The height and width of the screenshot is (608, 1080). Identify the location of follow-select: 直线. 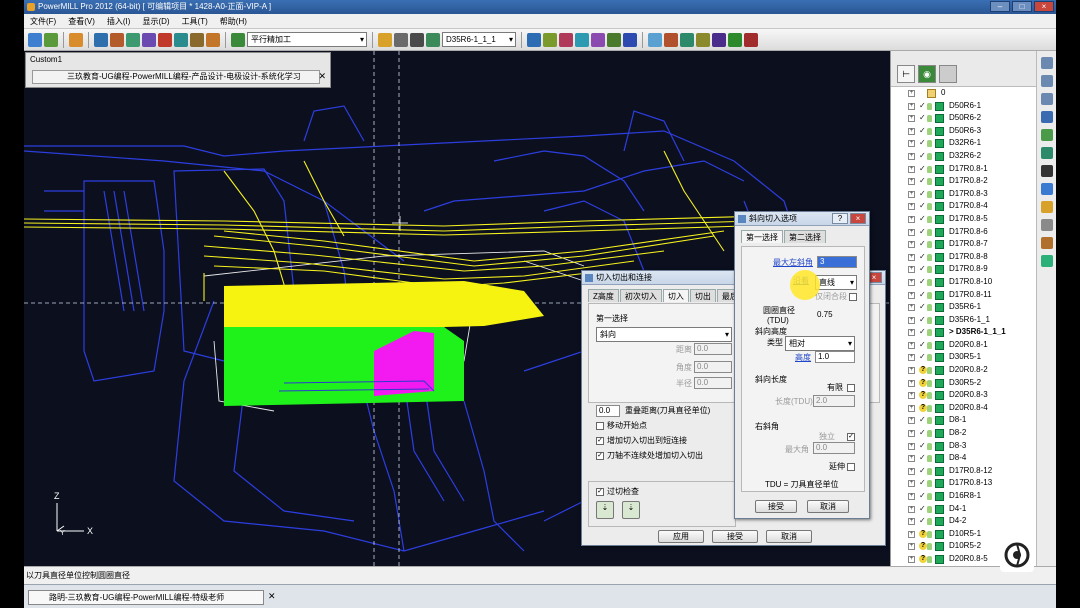
(836, 282).